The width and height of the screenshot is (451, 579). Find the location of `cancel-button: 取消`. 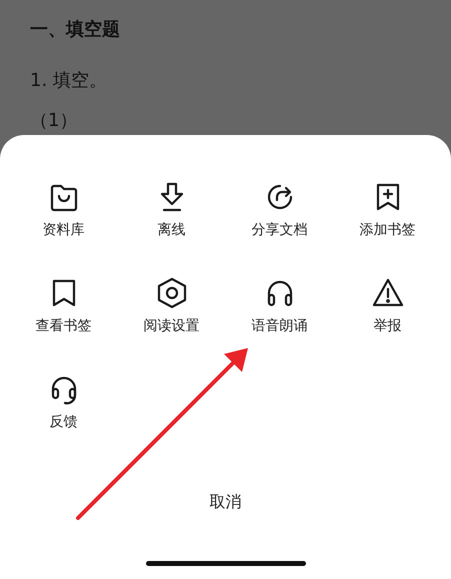

cancel-button: 取消 is located at coordinates (226, 502).